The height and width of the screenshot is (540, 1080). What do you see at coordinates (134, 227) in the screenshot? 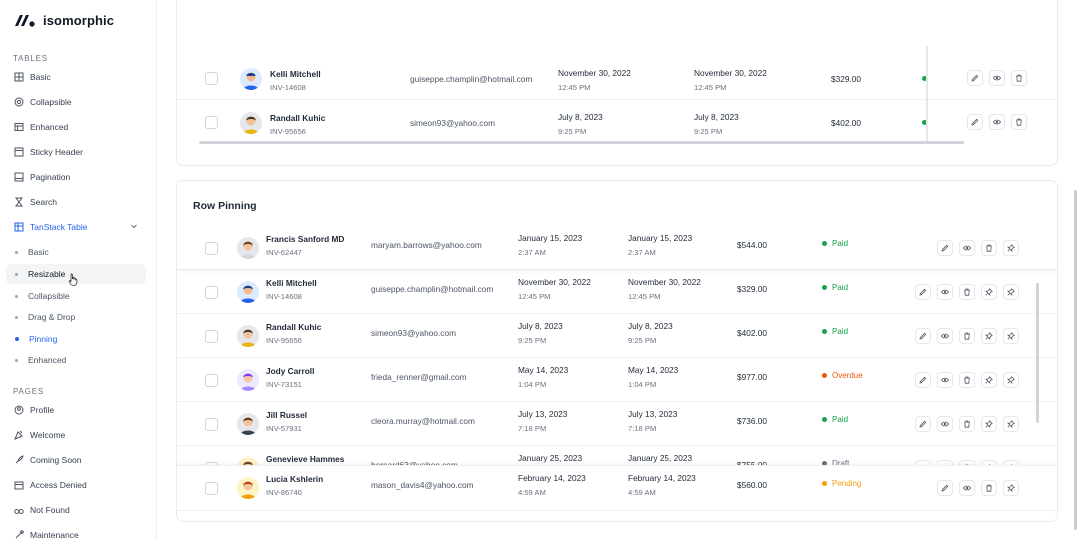
I see `chevron-down-icon` at bounding box center [134, 227].